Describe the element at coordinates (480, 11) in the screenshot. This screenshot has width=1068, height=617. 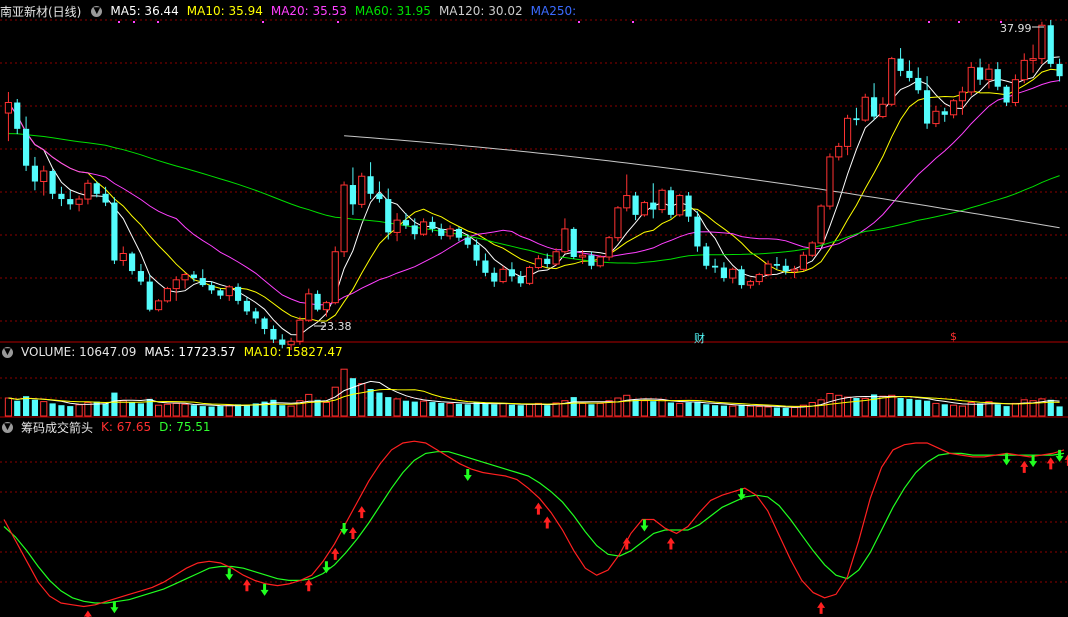
I see `ma120-label: MA120: 30.02` at that location.